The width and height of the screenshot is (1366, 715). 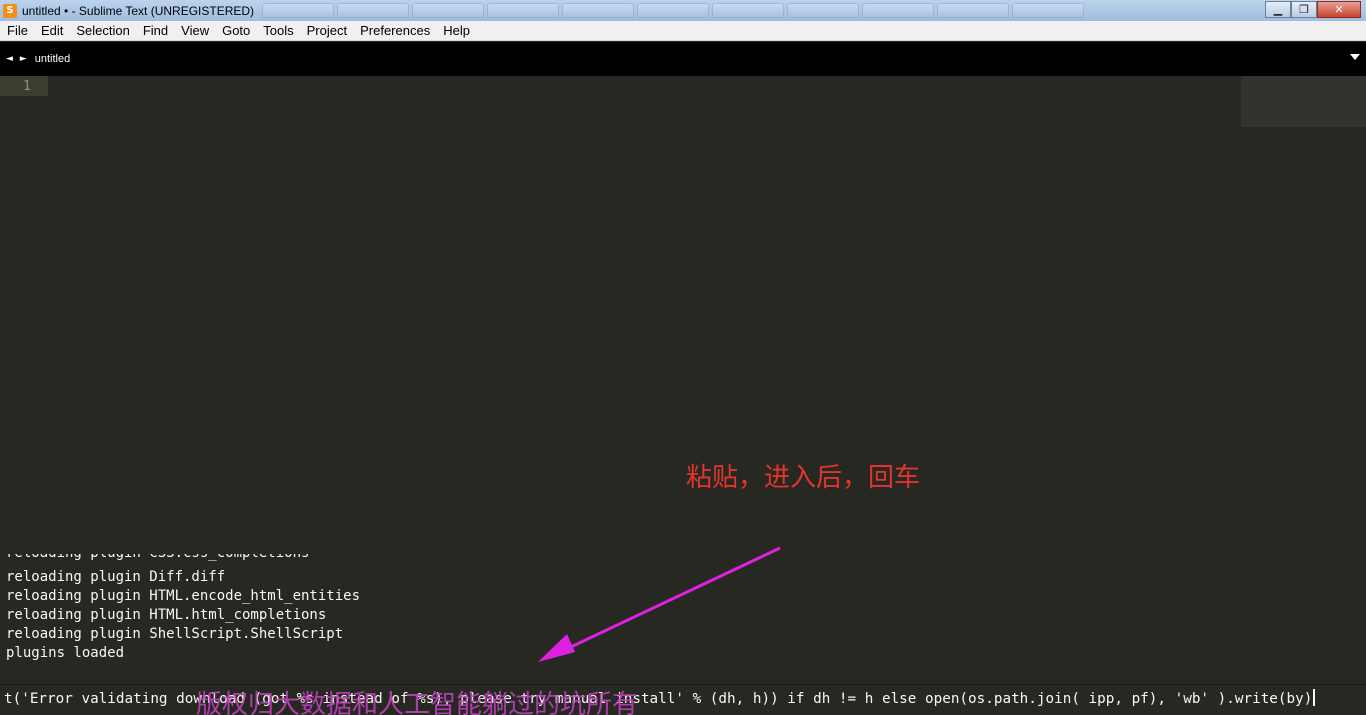 What do you see at coordinates (1339, 9) in the screenshot?
I see `close-button: ✕` at bounding box center [1339, 9].